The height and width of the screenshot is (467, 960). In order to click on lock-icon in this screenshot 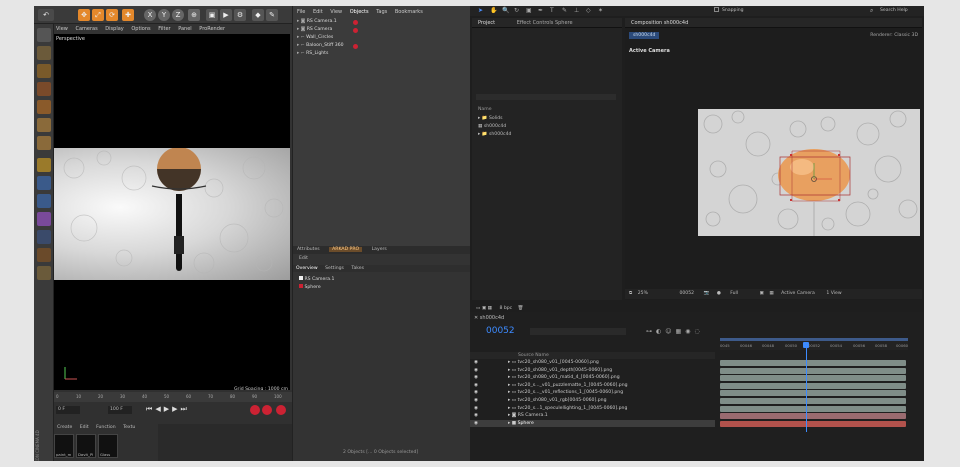, I will do `click(44, 237)`.